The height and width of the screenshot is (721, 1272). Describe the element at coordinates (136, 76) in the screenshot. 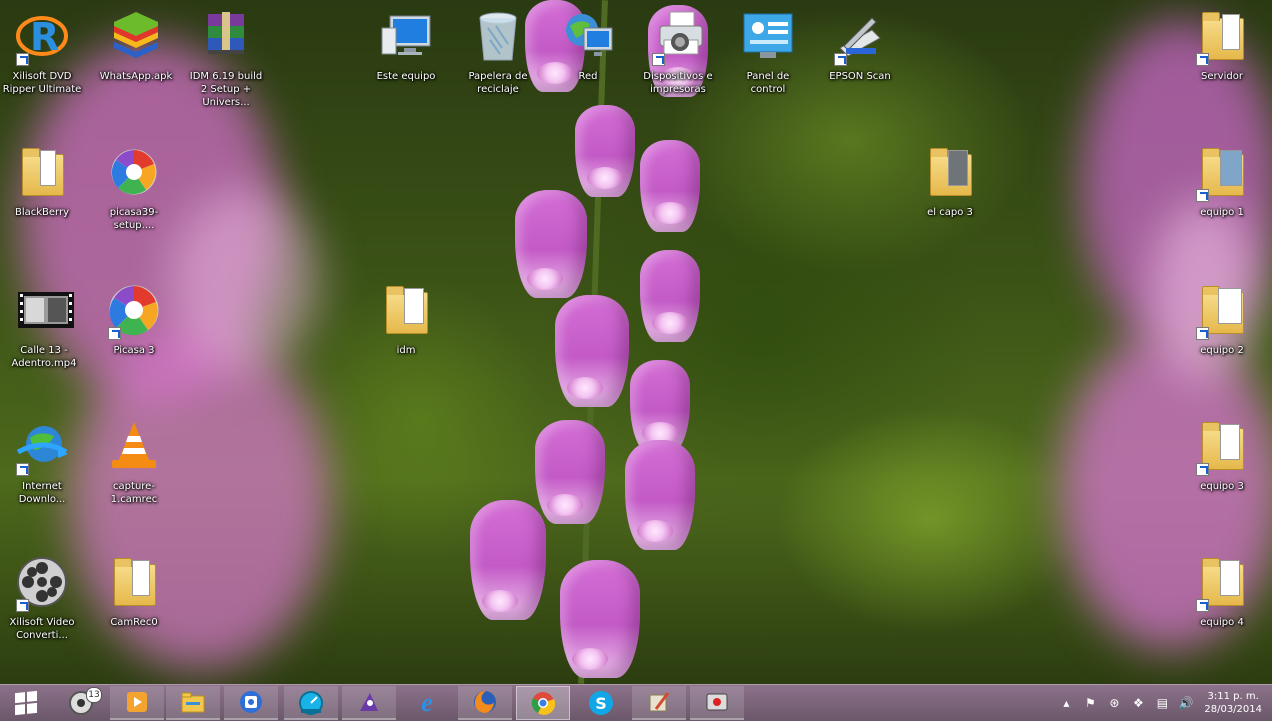

I see `desktop-icon-label: WhatsApp.apk` at that location.